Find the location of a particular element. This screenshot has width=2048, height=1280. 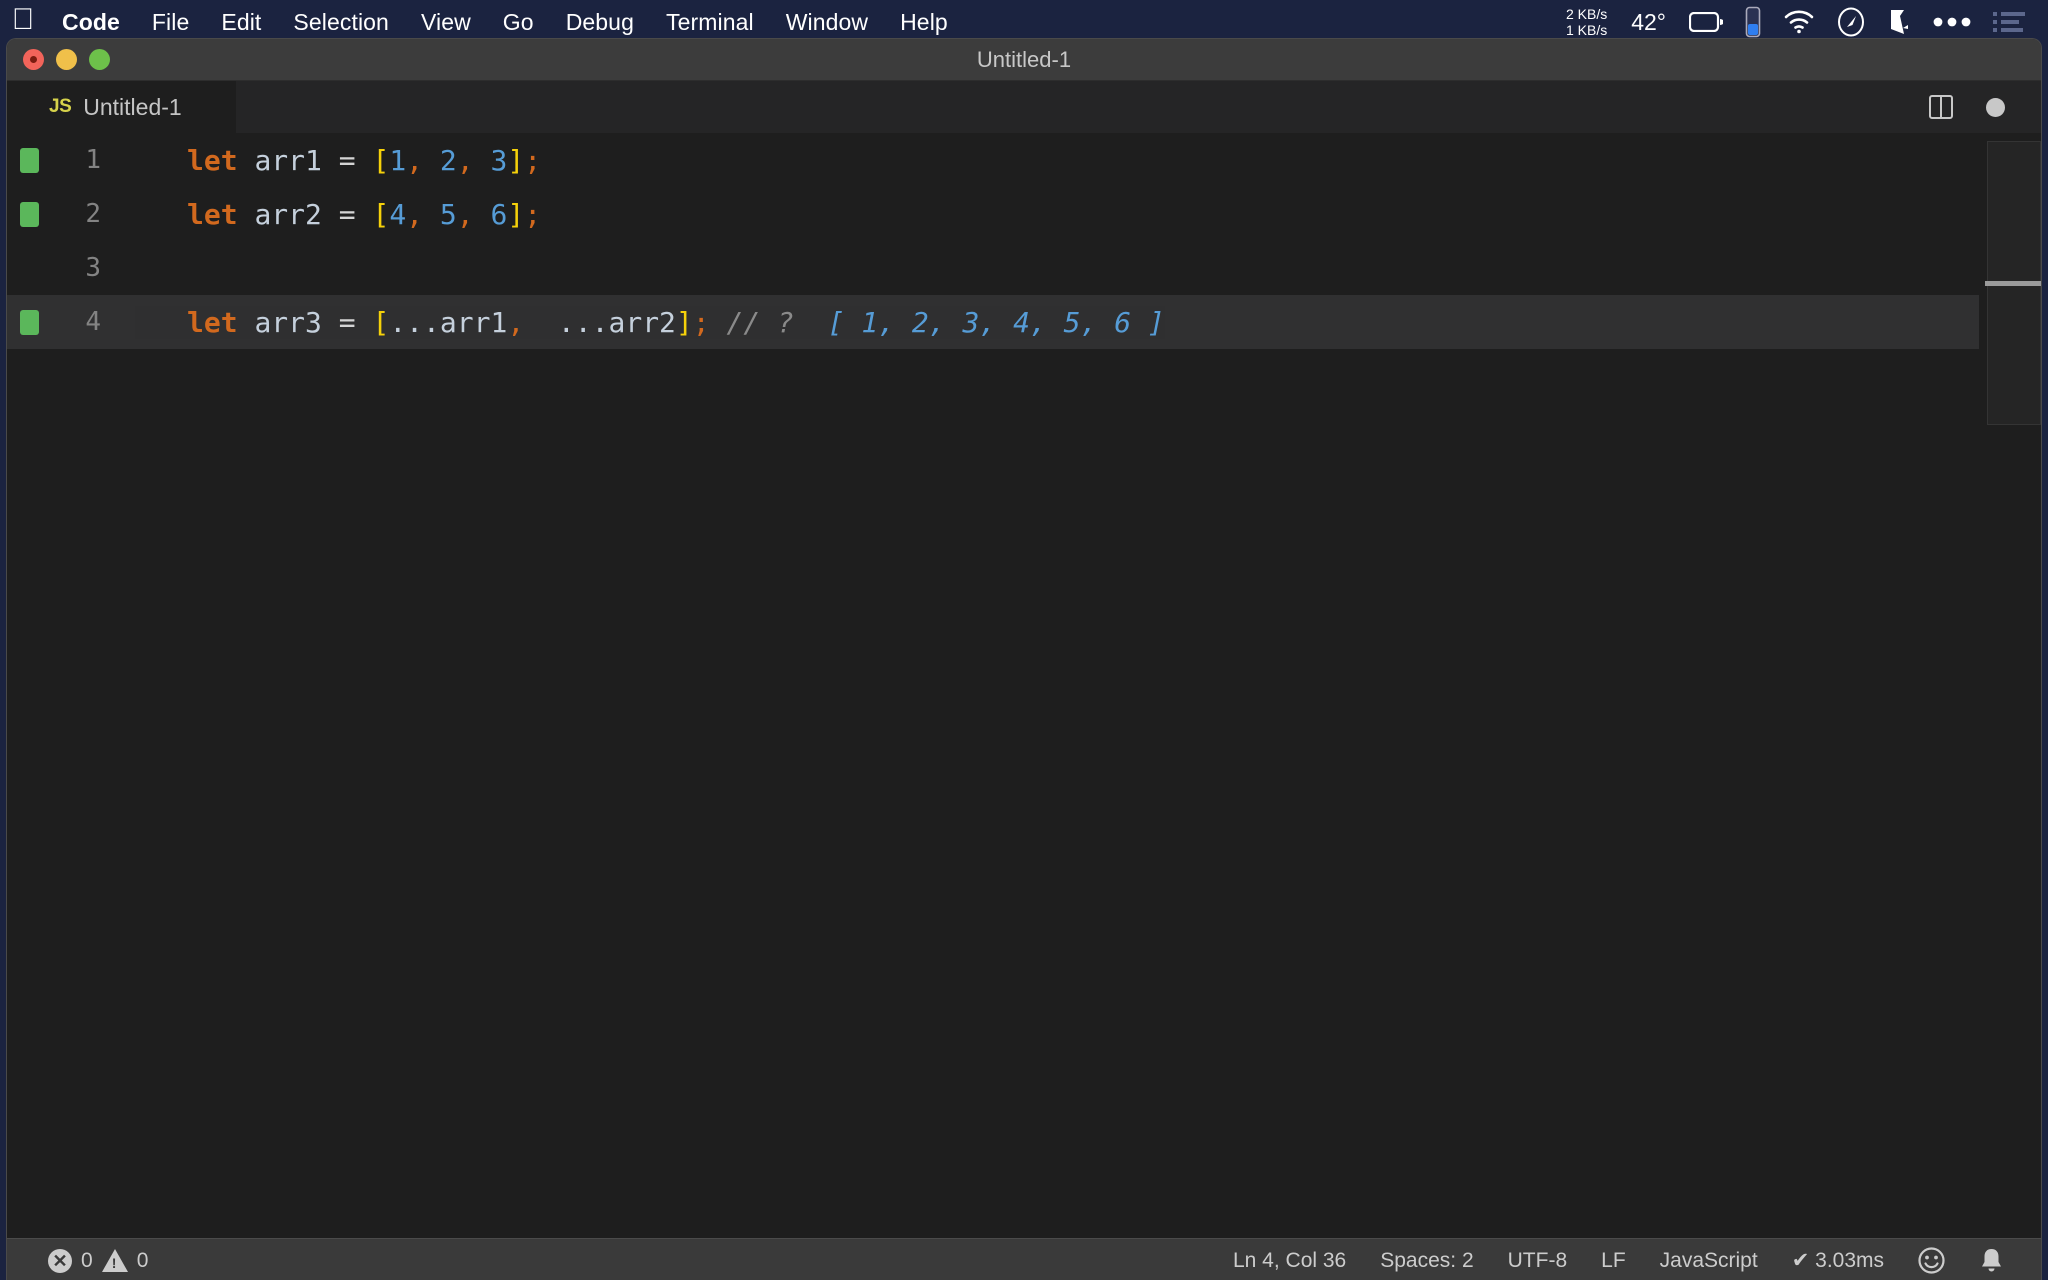

notifications-bell-icon is located at coordinates (1991, 1259).